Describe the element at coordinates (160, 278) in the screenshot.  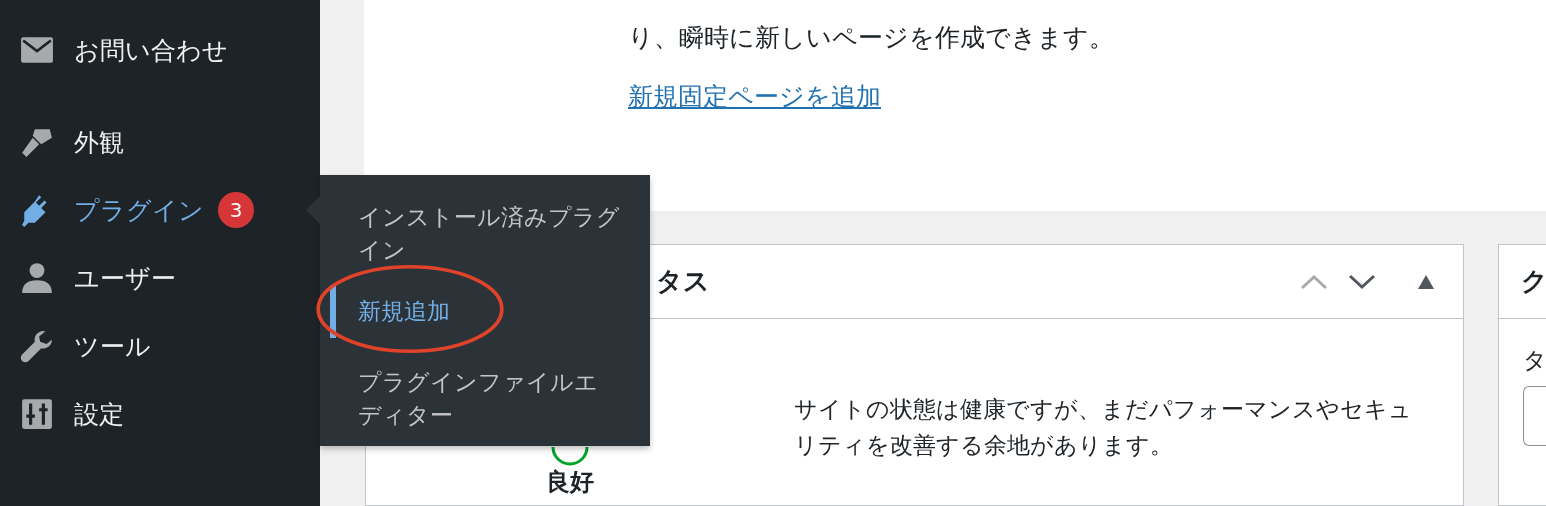
I see `sidebar-item: ユーザー` at that location.